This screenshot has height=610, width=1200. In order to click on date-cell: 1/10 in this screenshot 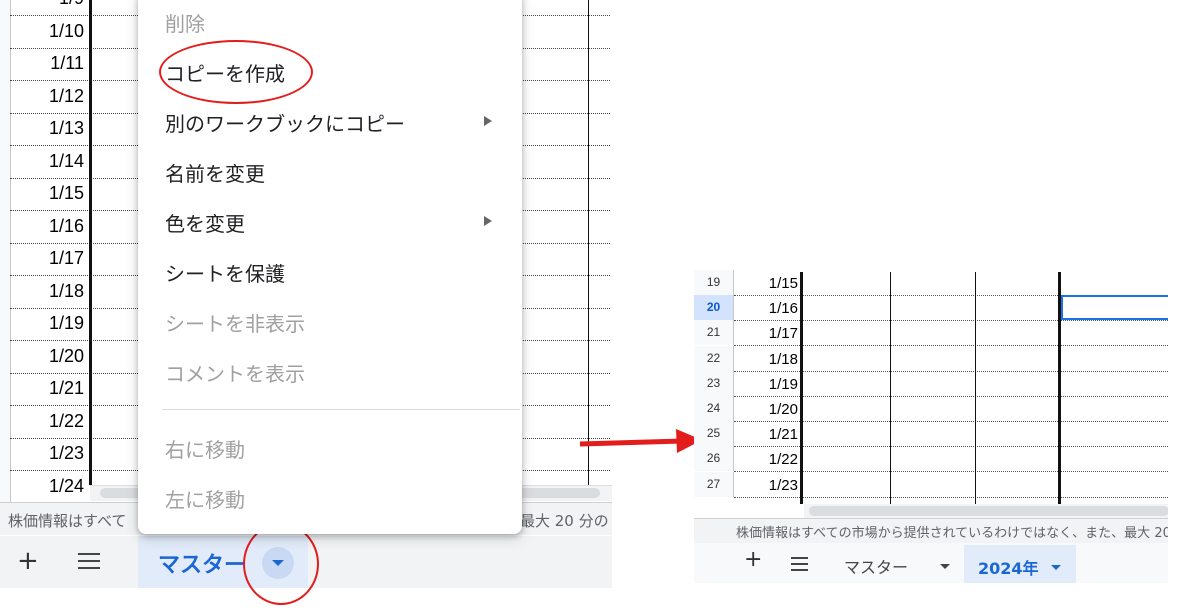, I will do `click(50, 32)`.